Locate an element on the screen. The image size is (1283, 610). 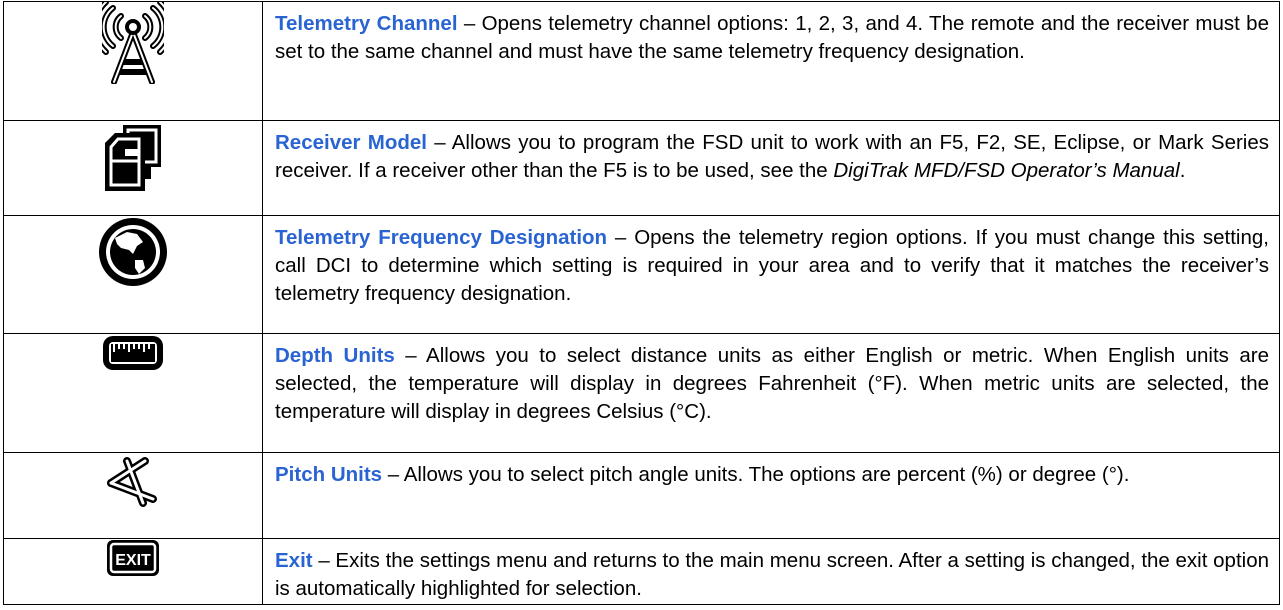
icon-cell: EXIT is located at coordinates (133, 571).